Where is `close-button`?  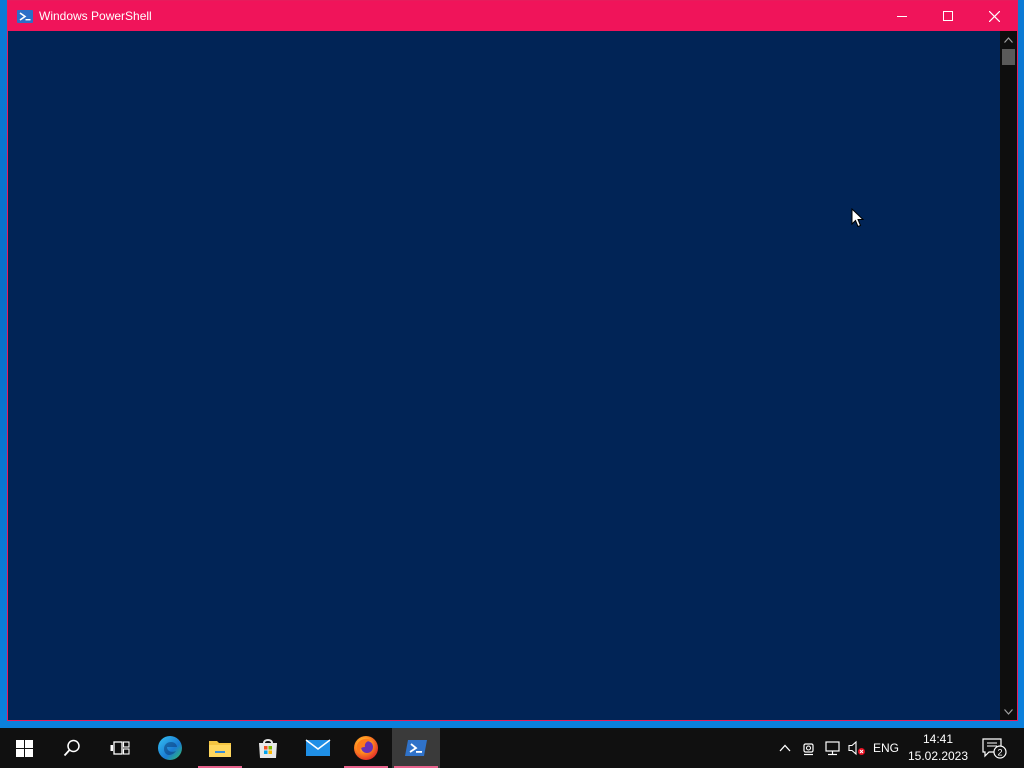
close-button is located at coordinates (994, 16).